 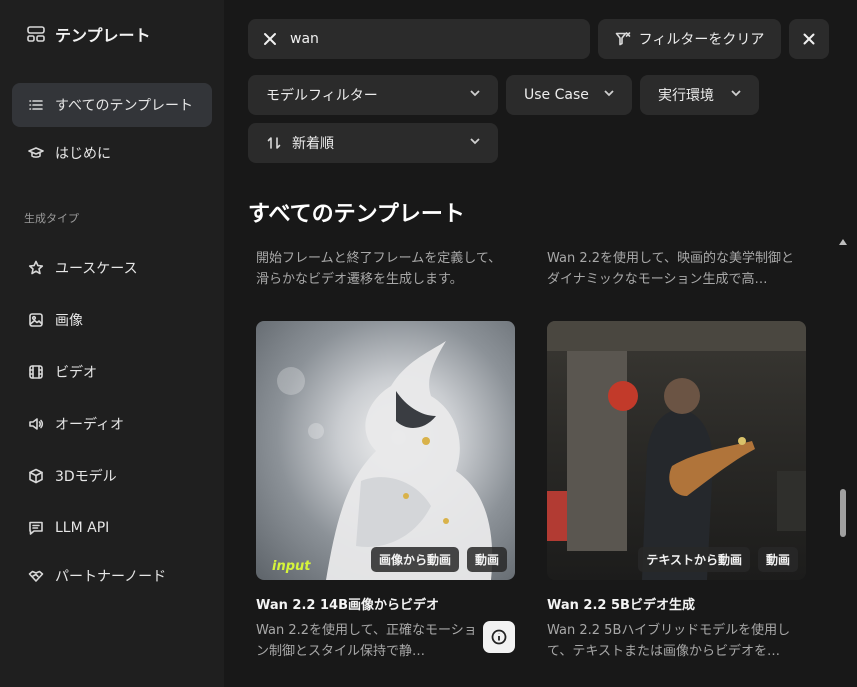 What do you see at coordinates (36, 320) in the screenshot?
I see `image-icon` at bounding box center [36, 320].